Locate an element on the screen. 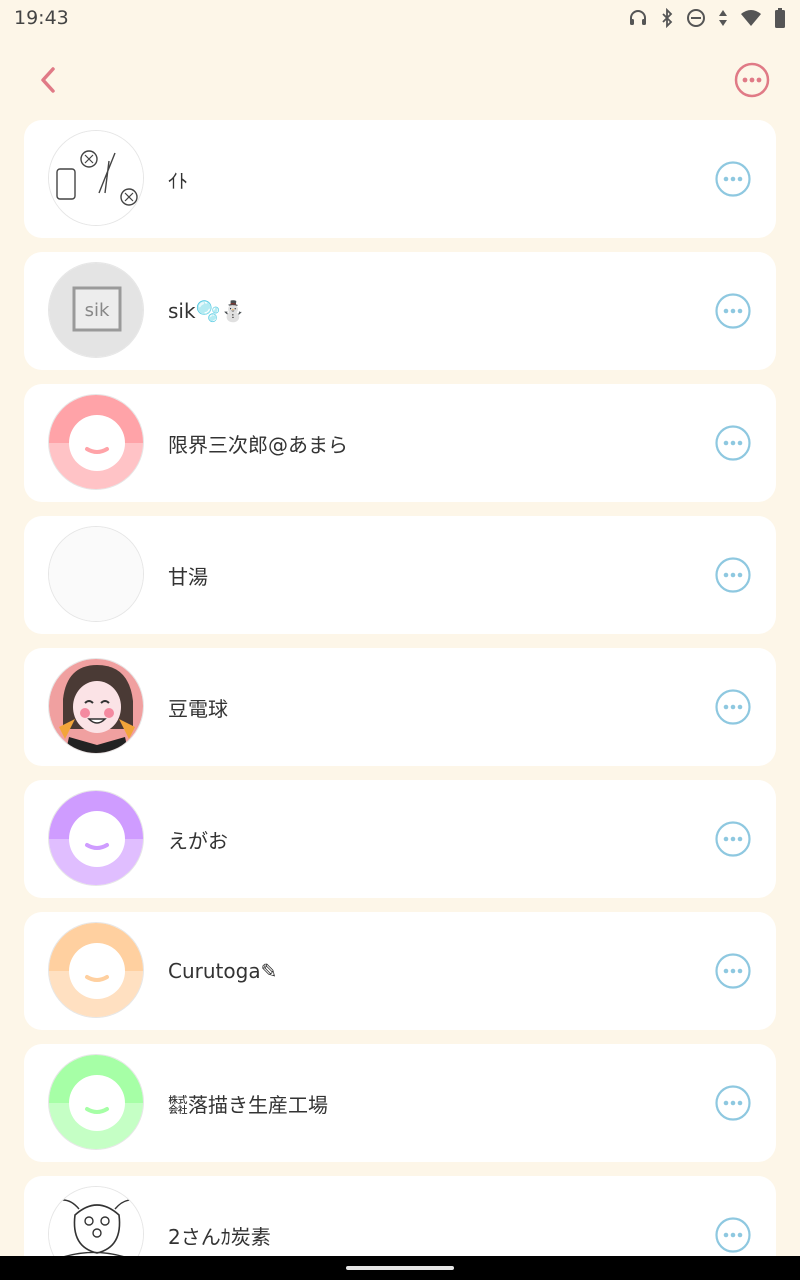 The height and width of the screenshot is (1280, 800). user-card: ㍿落描き生産工場 is located at coordinates (400, 1103).